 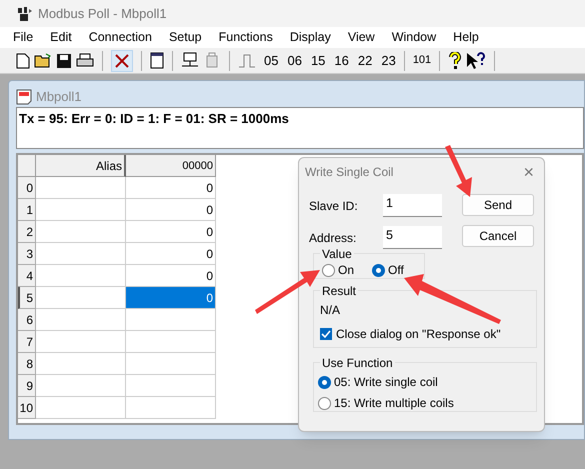 I want to click on menu-item: View, so click(x=361, y=37).